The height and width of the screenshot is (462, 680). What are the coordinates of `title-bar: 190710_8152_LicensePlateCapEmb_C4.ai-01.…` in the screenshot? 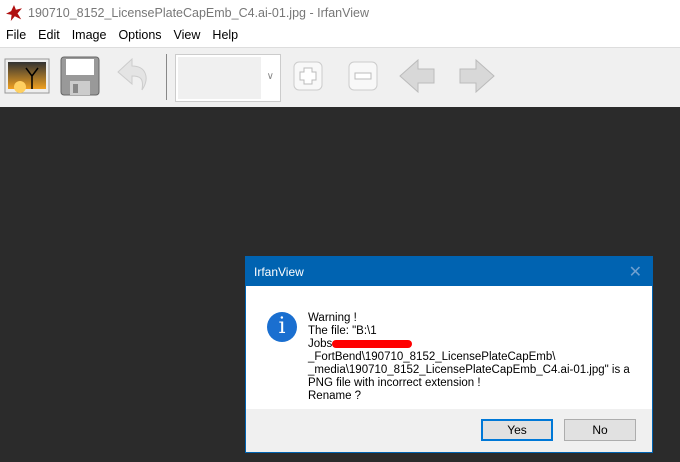 It's located at (340, 13).